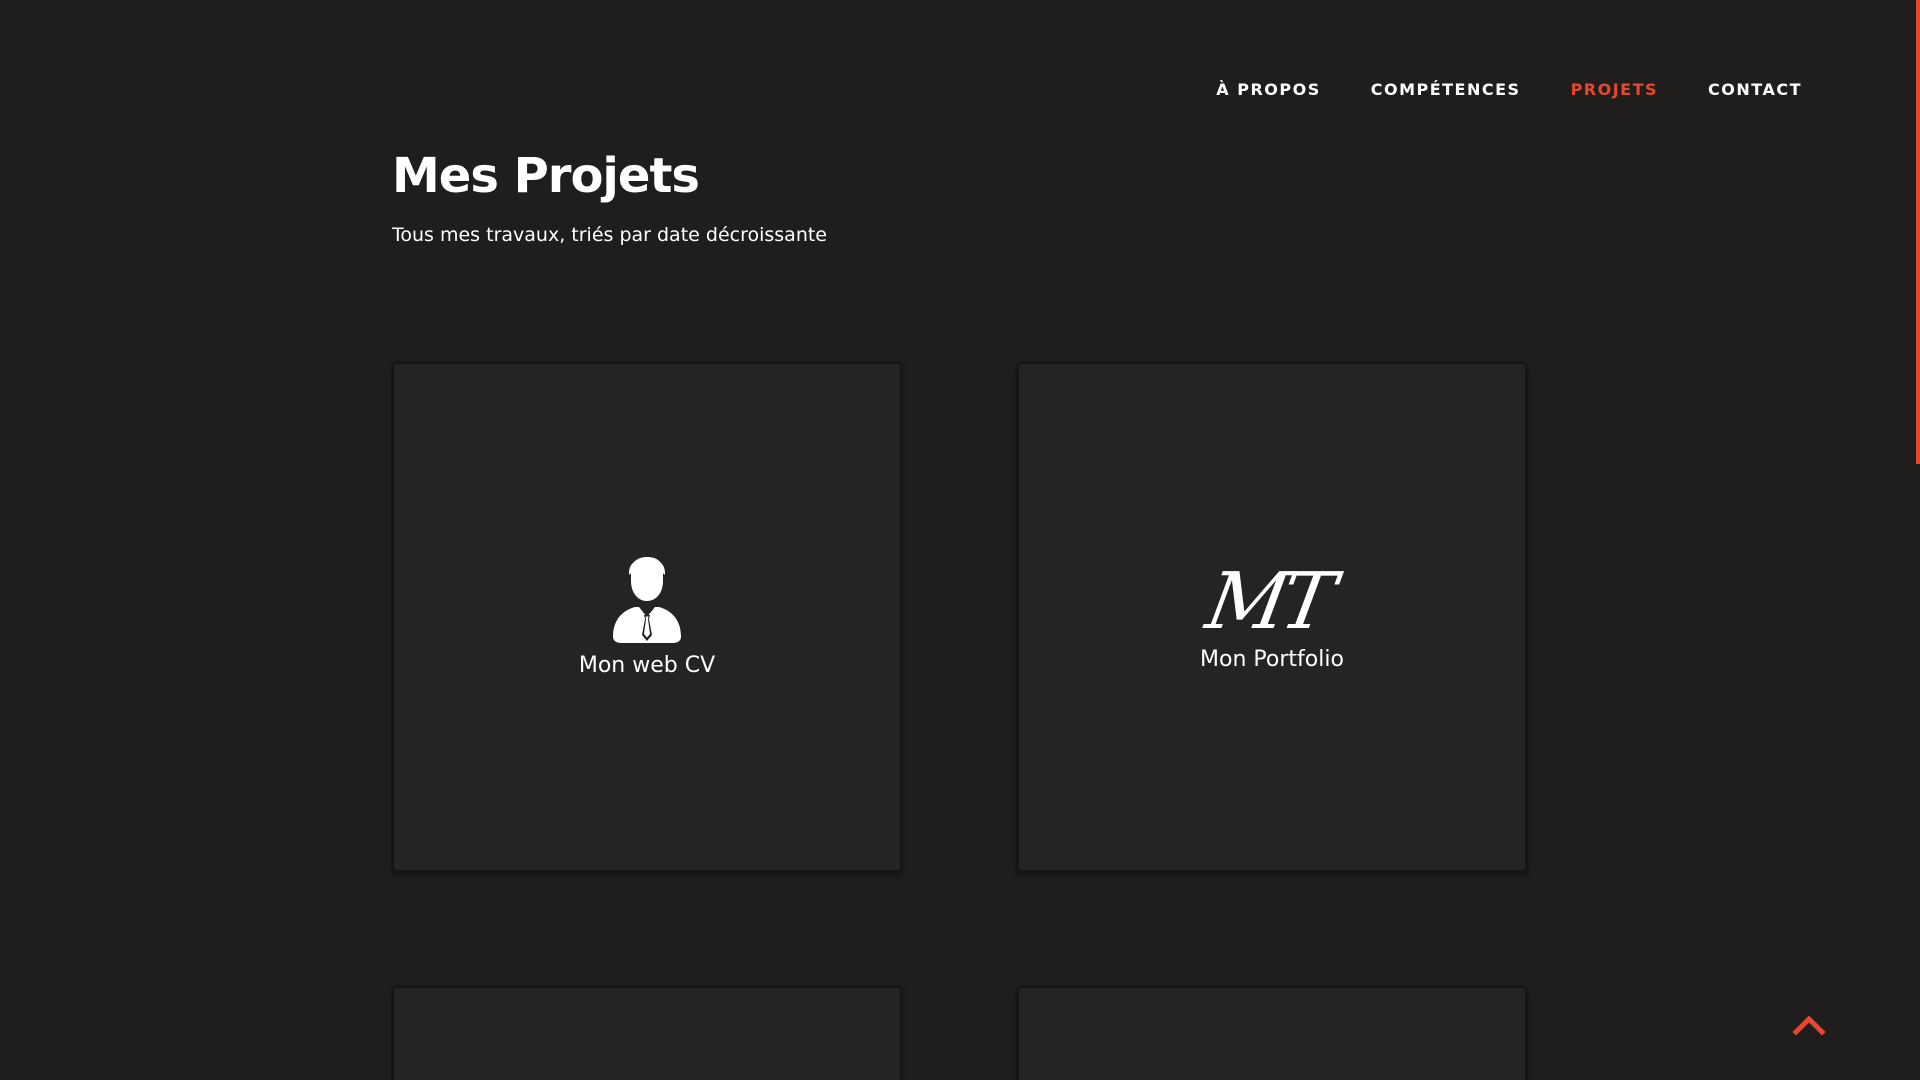 The height and width of the screenshot is (1080, 1920). I want to click on page-title: Mes Projets, so click(546, 176).